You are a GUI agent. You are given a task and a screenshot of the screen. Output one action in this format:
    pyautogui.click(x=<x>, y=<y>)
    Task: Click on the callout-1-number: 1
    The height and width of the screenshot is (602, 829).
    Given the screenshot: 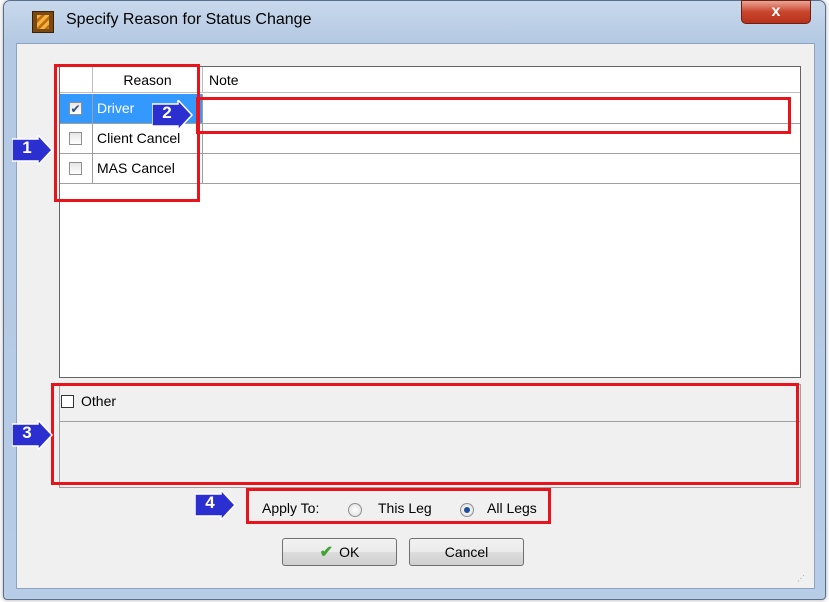 What is the action you would take?
    pyautogui.click(x=27, y=147)
    